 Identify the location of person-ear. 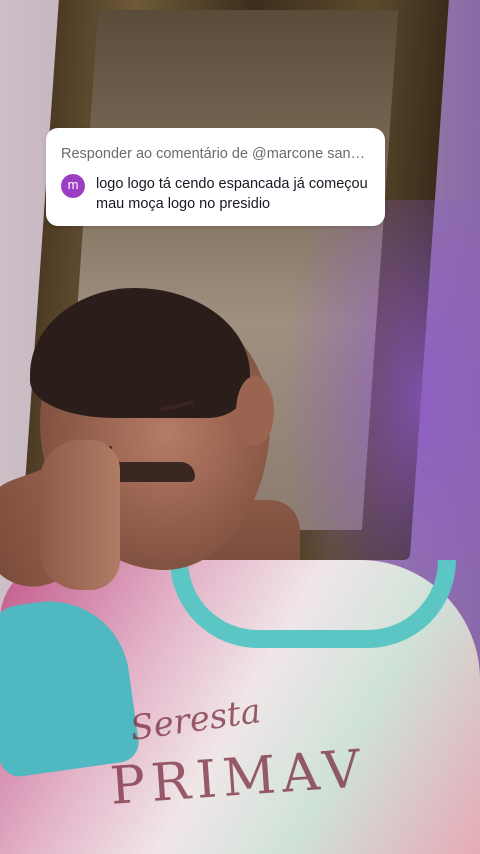
(255, 411).